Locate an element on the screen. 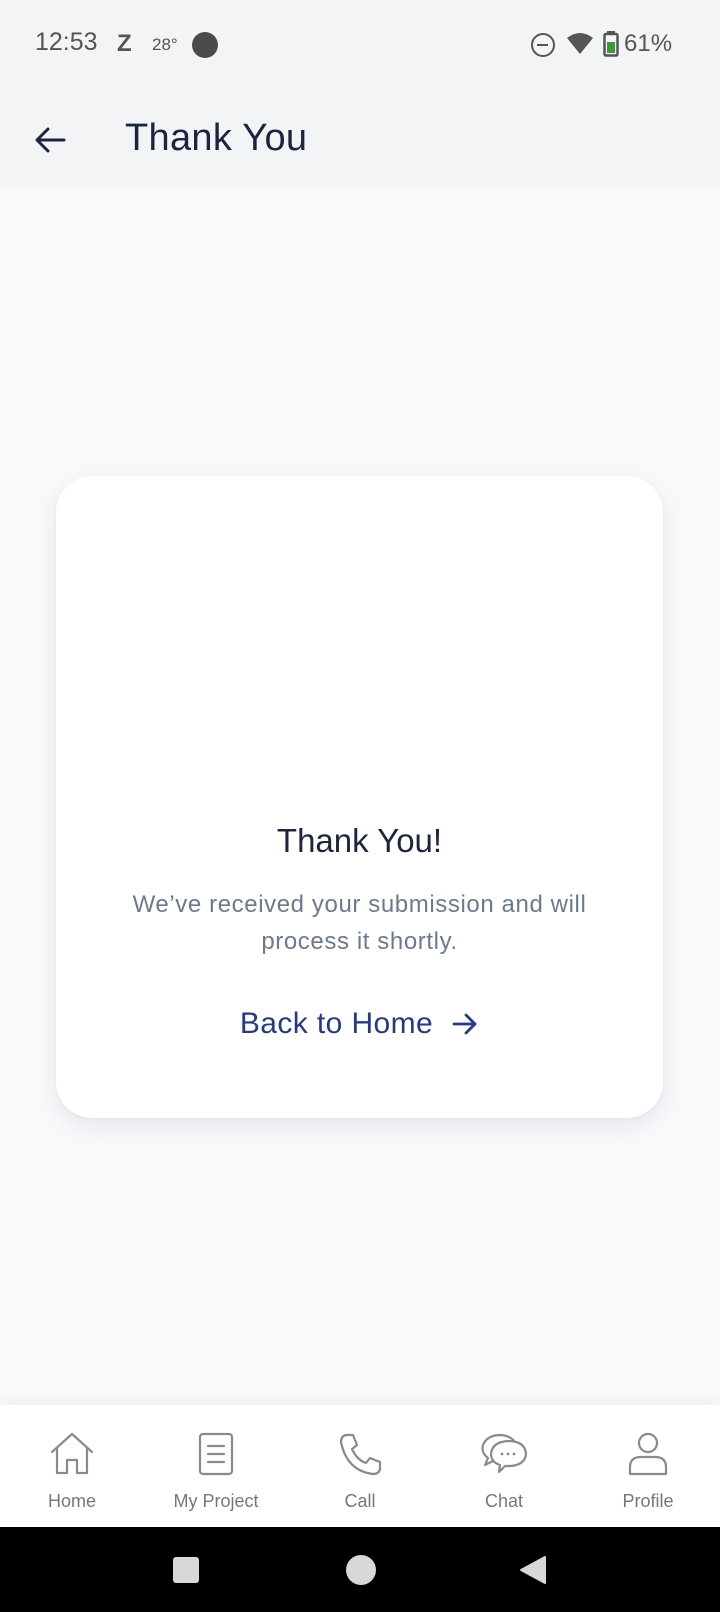 The image size is (720, 1612). nav-label-chat: Chat is located at coordinates (504, 1501).